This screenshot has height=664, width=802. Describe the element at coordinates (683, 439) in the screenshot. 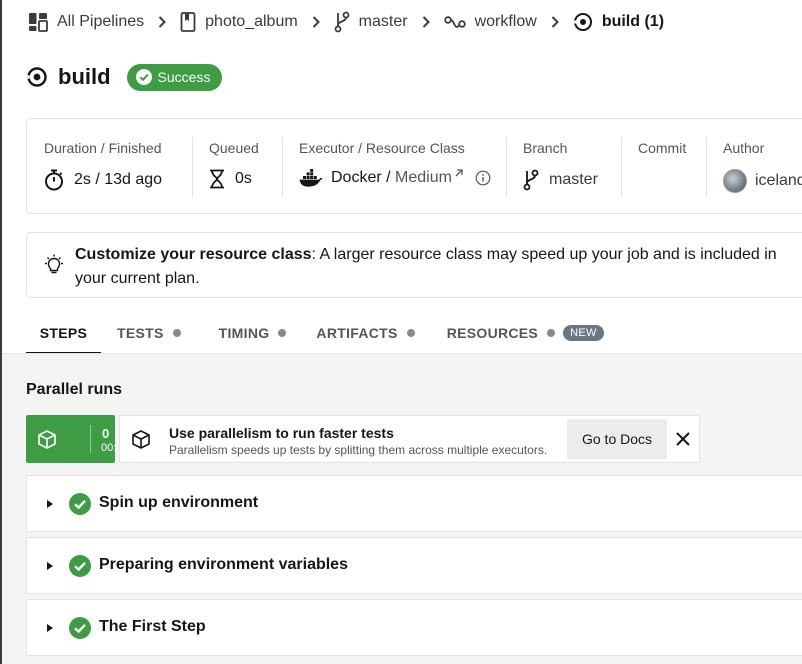

I see `close-icon` at that location.